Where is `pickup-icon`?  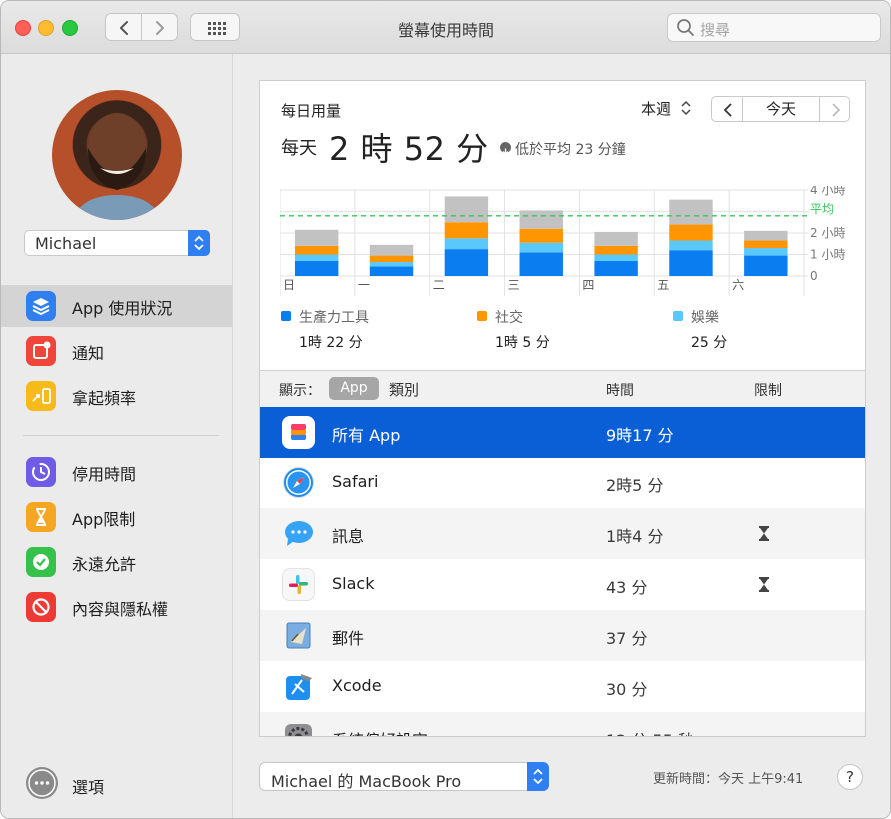 pickup-icon is located at coordinates (41, 396).